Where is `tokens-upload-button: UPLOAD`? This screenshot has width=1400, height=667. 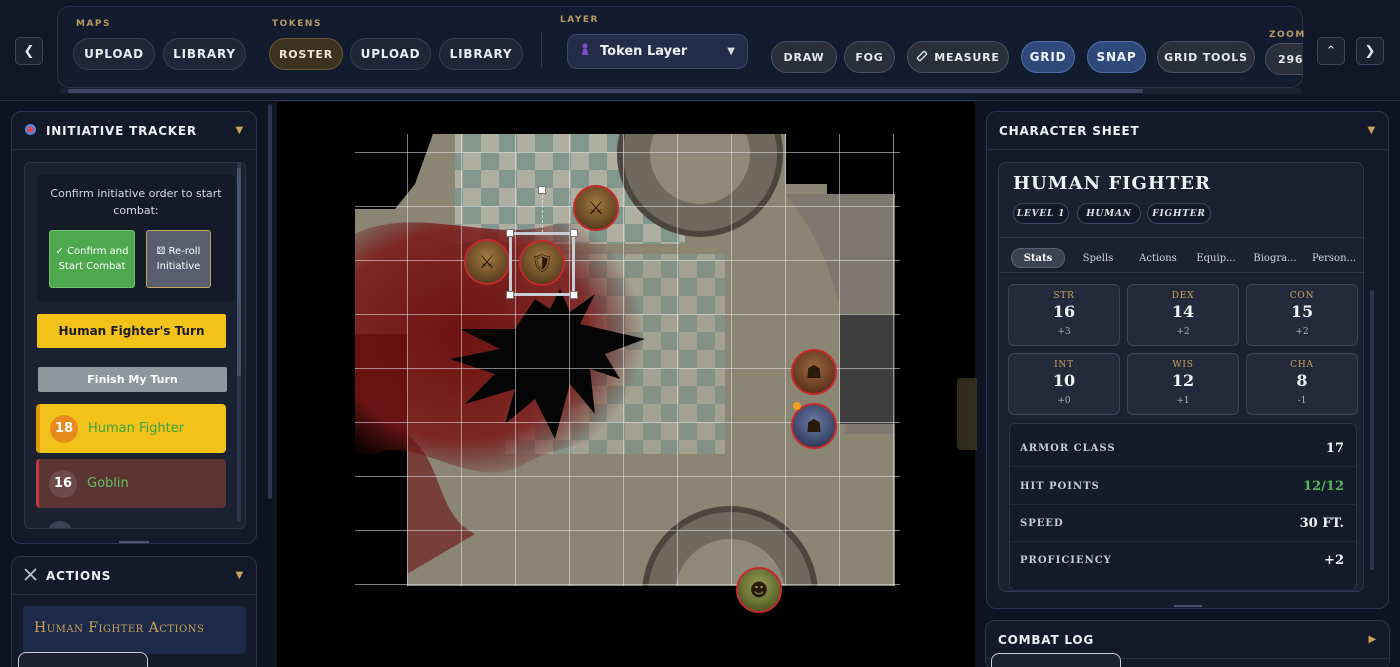 tokens-upload-button: UPLOAD is located at coordinates (390, 54).